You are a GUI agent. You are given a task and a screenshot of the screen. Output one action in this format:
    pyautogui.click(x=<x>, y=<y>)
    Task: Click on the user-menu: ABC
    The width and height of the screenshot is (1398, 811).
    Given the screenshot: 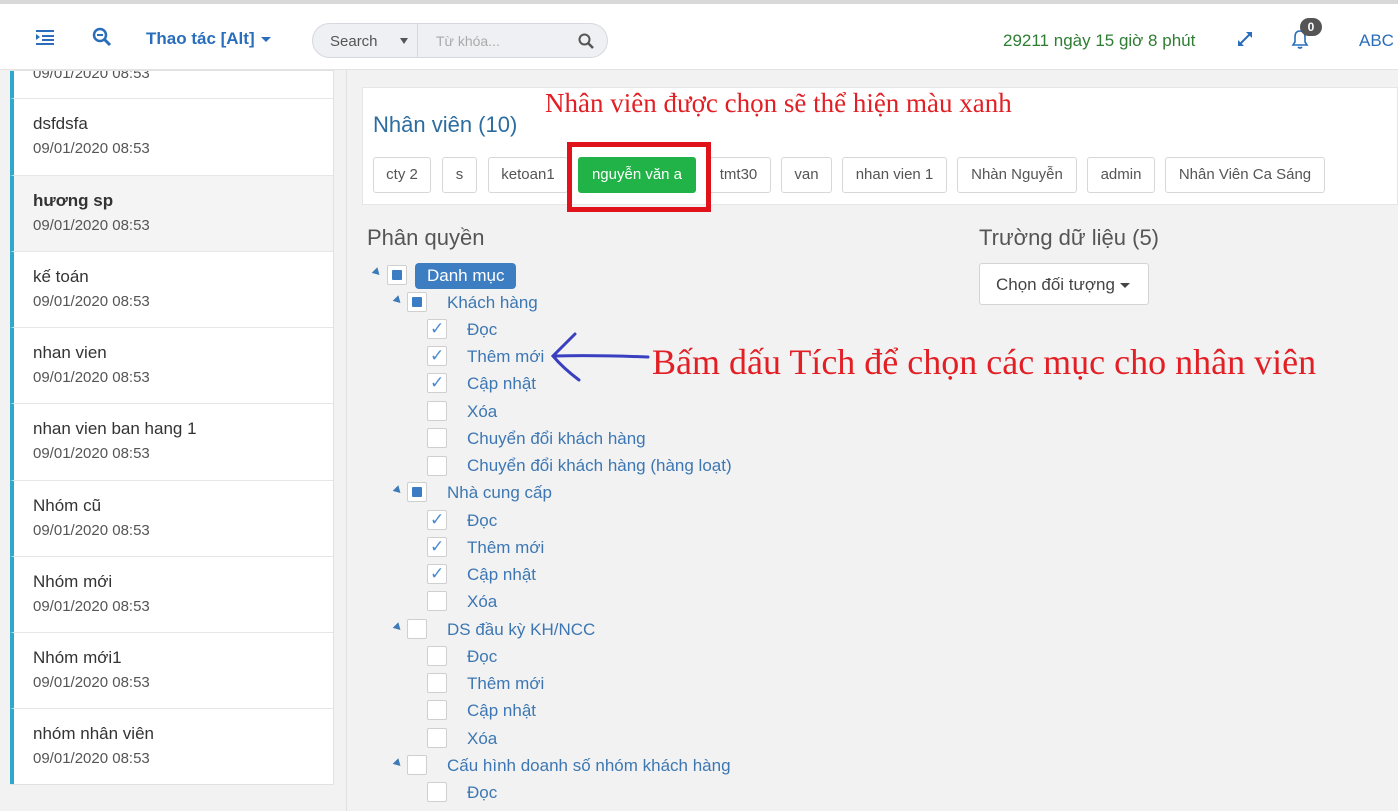 What is the action you would take?
    pyautogui.click(x=1376, y=41)
    